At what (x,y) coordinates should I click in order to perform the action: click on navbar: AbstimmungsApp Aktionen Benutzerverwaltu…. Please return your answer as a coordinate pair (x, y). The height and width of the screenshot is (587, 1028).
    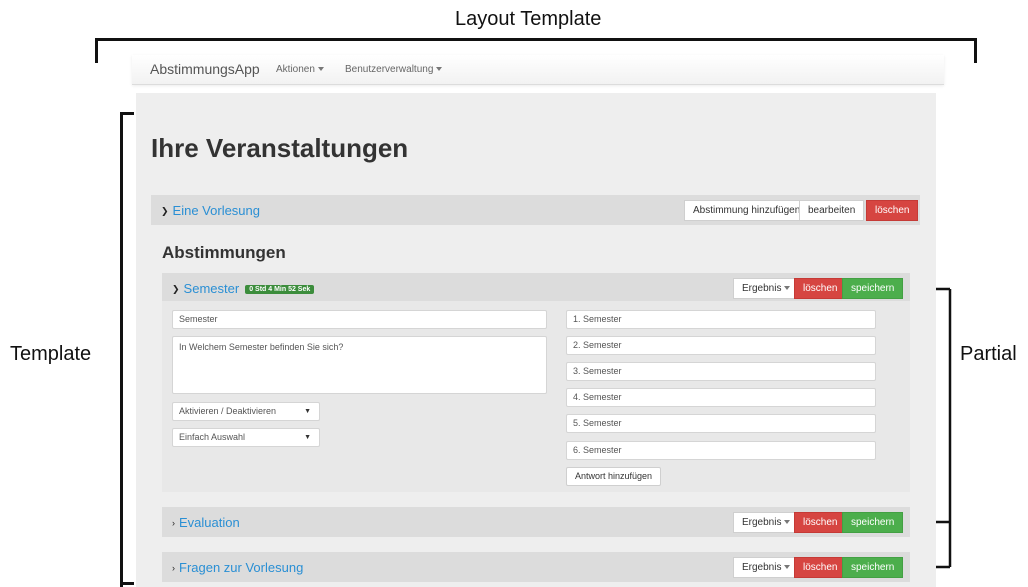
    Looking at the image, I should click on (538, 70).